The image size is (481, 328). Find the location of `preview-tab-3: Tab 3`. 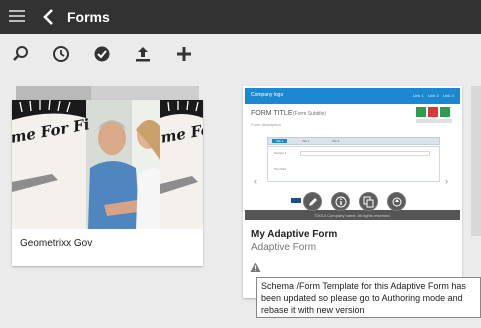

preview-tab-3: Tab 3 is located at coordinates (336, 141).